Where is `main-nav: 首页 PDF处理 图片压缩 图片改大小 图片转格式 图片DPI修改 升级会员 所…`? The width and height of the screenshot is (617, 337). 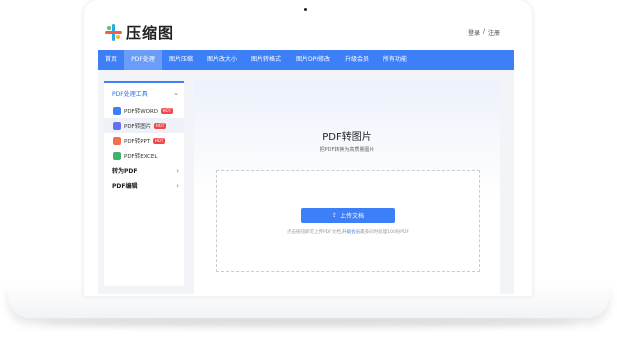 main-nav: 首页 PDF处理 图片压缩 图片改大小 图片转格式 图片DPI修改 升级会员 所… is located at coordinates (306, 60).